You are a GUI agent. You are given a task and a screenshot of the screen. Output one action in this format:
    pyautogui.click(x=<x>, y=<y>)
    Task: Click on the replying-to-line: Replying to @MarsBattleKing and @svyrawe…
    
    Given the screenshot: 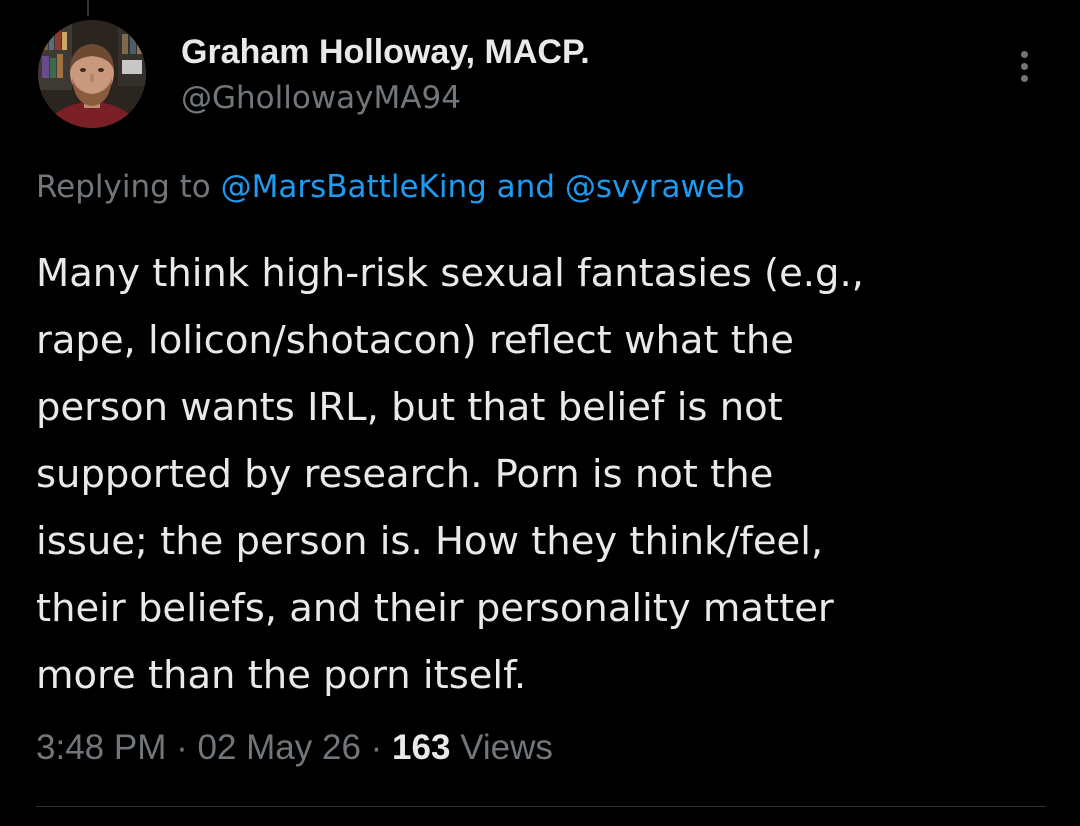 What is the action you would take?
    pyautogui.click(x=390, y=187)
    